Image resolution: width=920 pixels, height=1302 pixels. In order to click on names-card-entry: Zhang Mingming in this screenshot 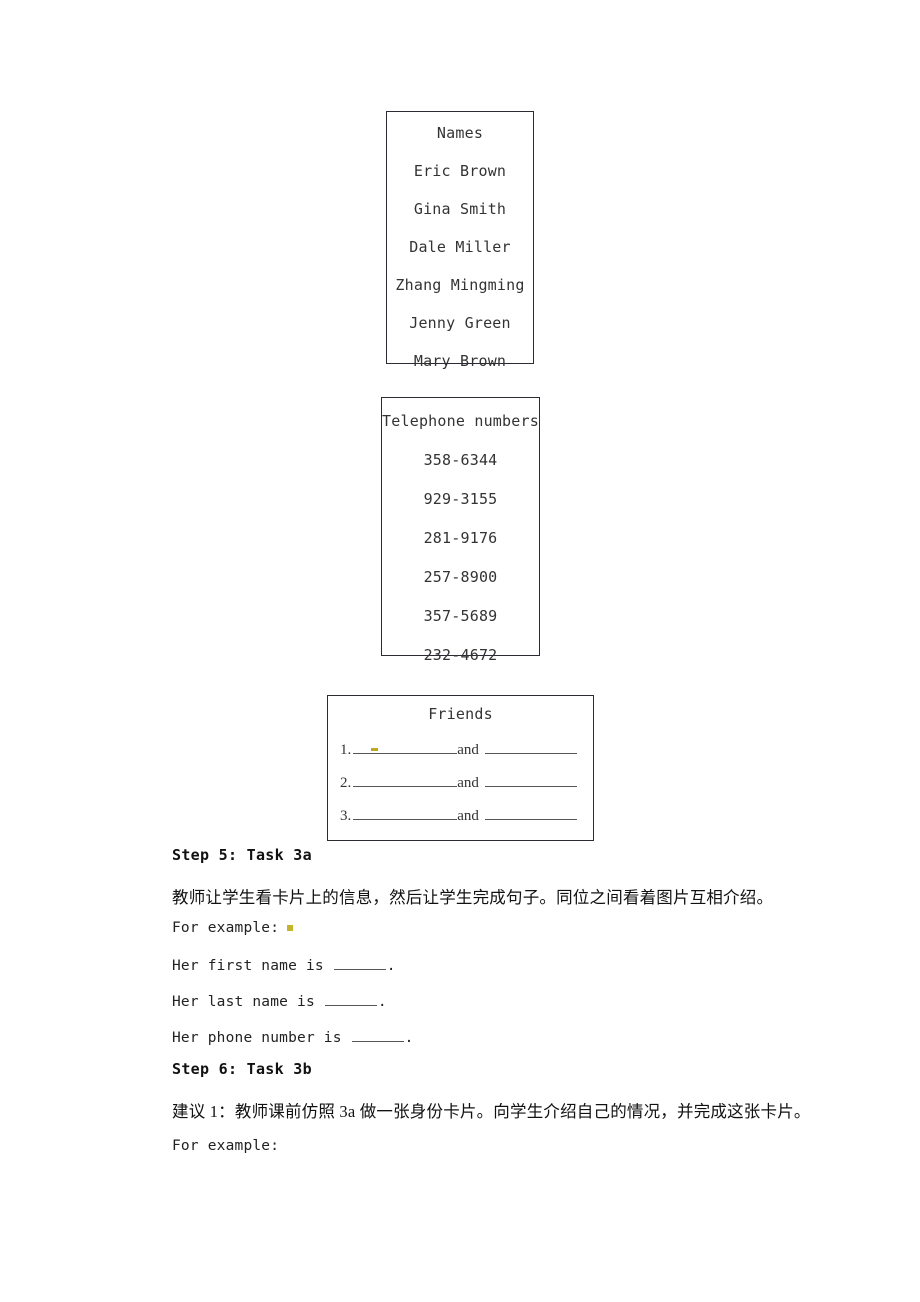, I will do `click(460, 285)`.